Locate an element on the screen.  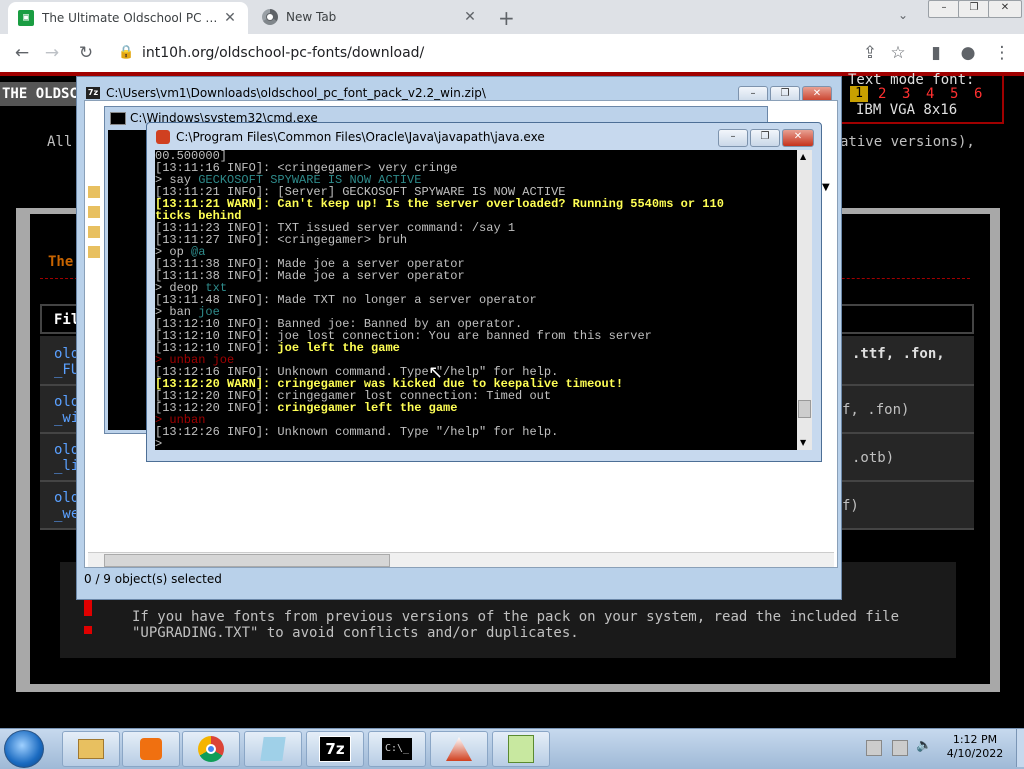
notepad-icon is located at coordinates (273, 749).